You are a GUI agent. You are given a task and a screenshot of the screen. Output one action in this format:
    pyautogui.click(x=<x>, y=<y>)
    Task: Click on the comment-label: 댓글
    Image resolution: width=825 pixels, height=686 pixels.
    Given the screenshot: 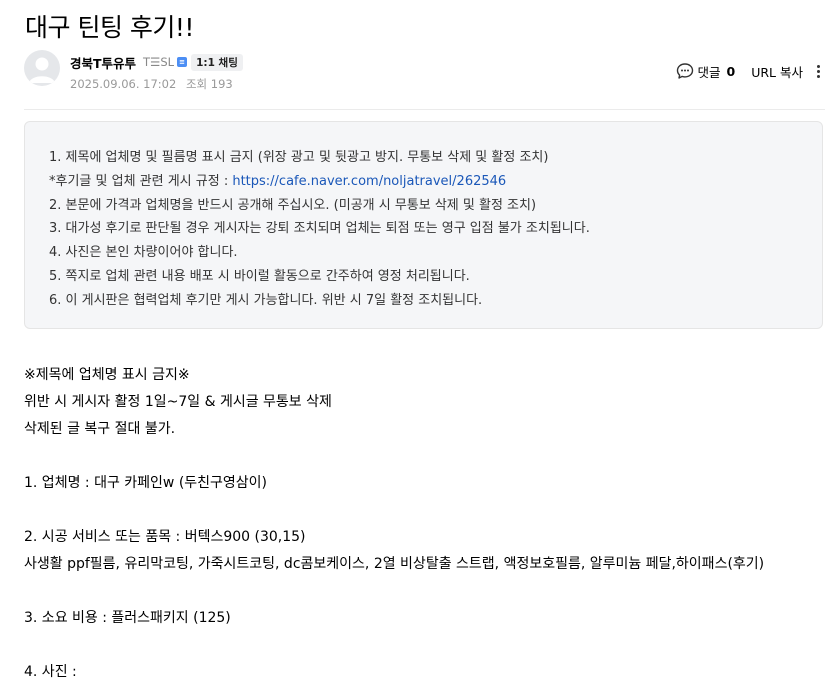 What is the action you would take?
    pyautogui.click(x=709, y=71)
    